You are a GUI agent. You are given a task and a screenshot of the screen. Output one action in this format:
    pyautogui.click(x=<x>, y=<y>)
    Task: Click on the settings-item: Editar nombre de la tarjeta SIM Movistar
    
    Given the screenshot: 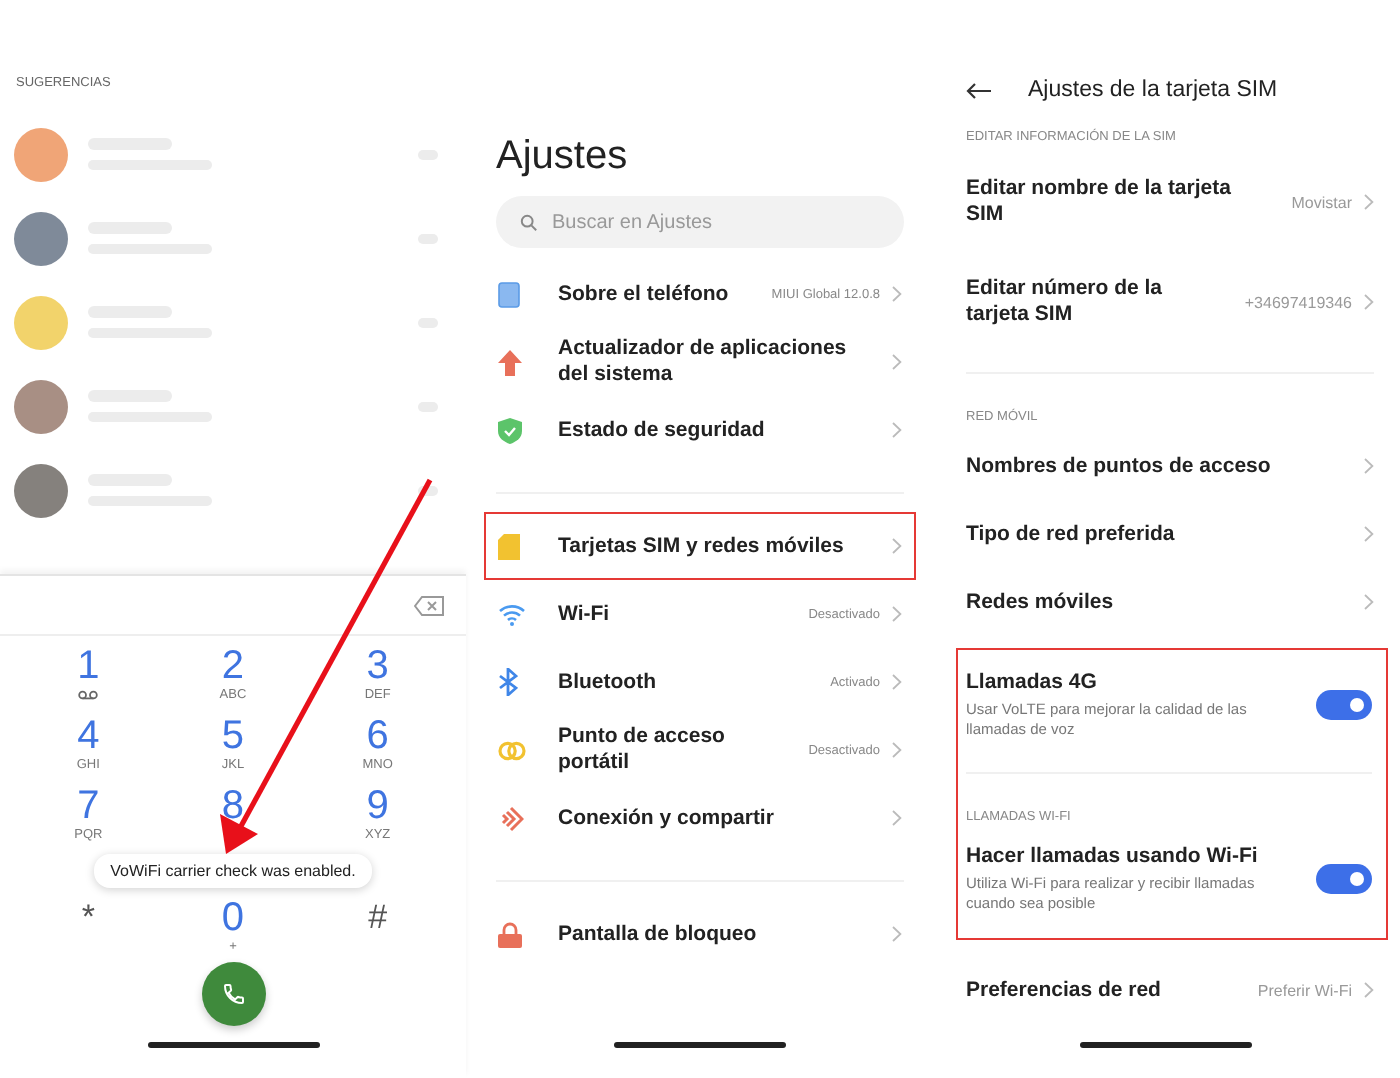 What is the action you would take?
    pyautogui.click(x=1170, y=202)
    